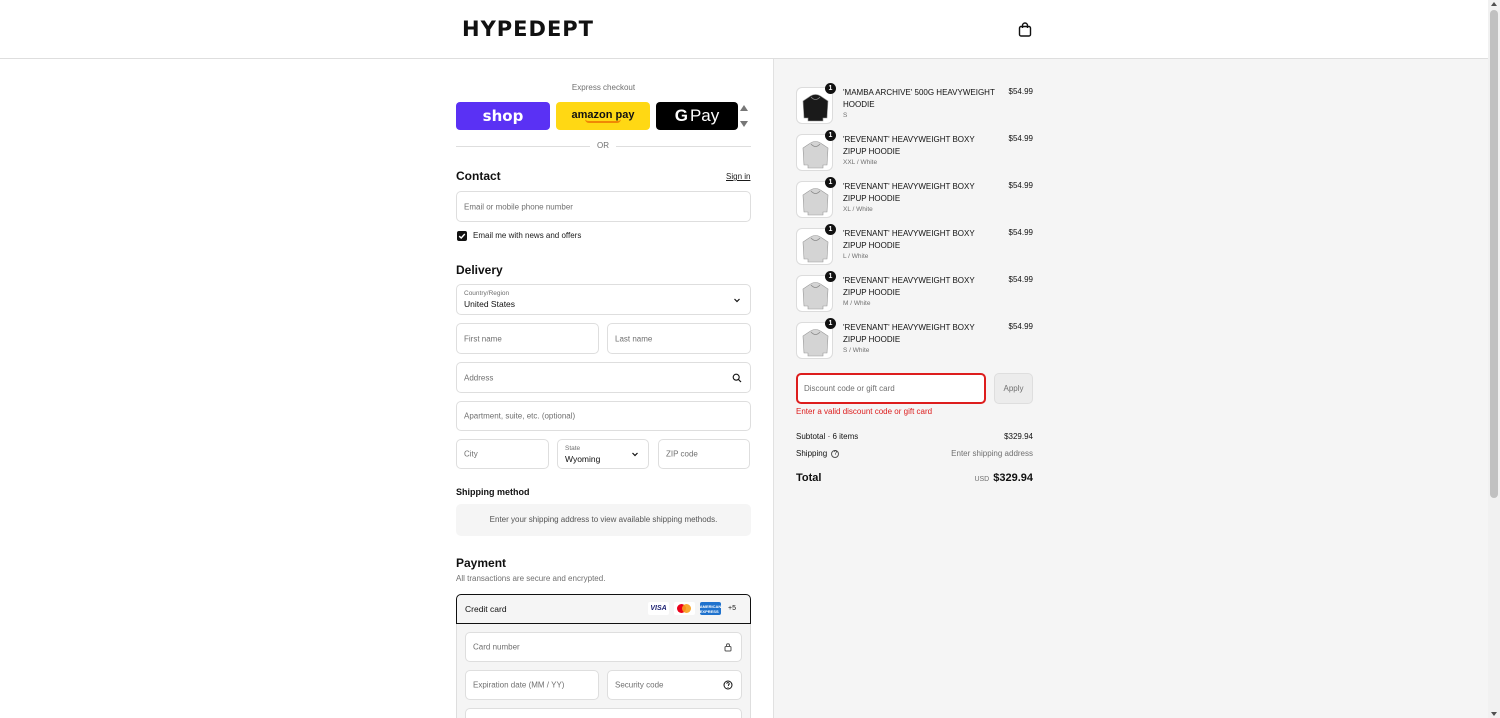  I want to click on arrow-up-icon, so click(744, 108).